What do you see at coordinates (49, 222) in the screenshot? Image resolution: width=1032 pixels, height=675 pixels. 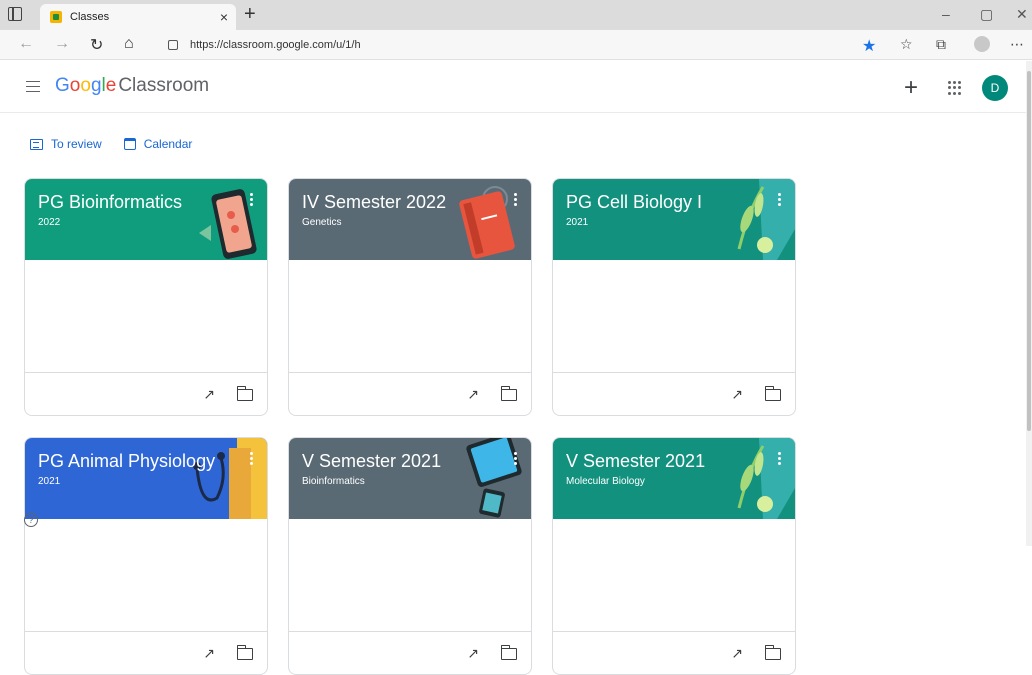 I see `class-section: 2022` at bounding box center [49, 222].